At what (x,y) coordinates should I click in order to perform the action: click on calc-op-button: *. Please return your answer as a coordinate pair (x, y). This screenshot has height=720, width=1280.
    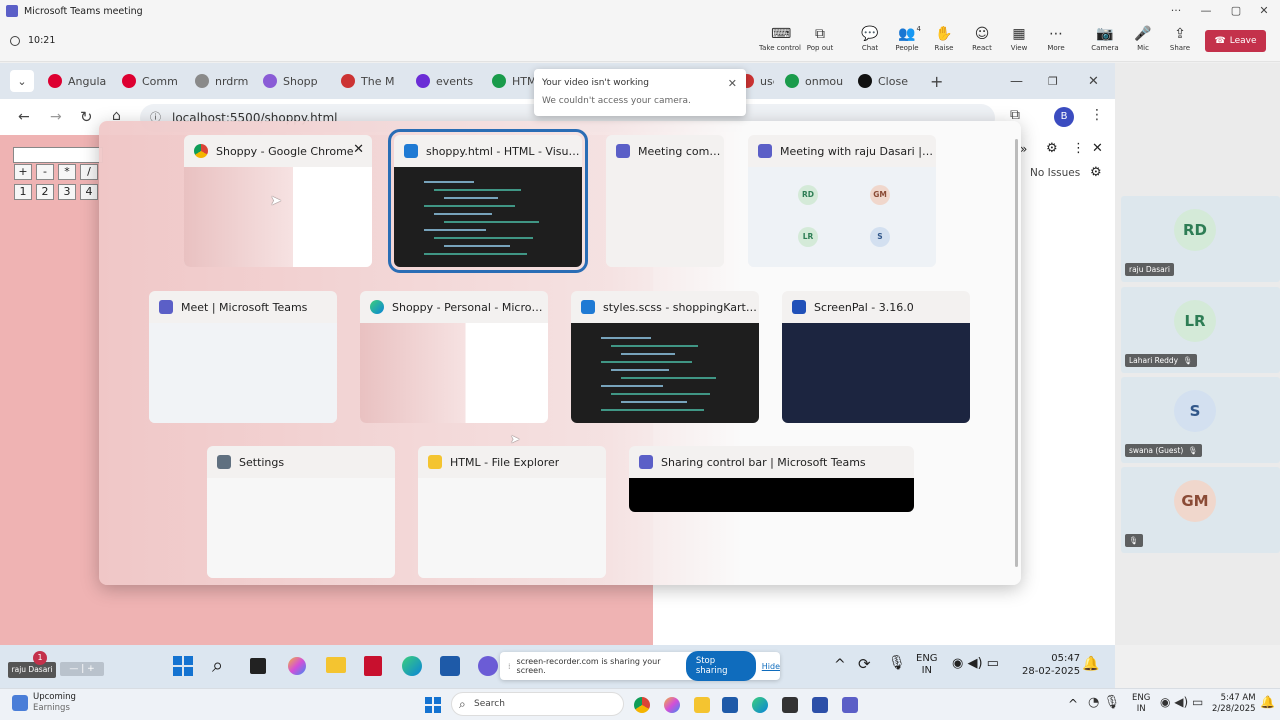
    Looking at the image, I should click on (67, 172).